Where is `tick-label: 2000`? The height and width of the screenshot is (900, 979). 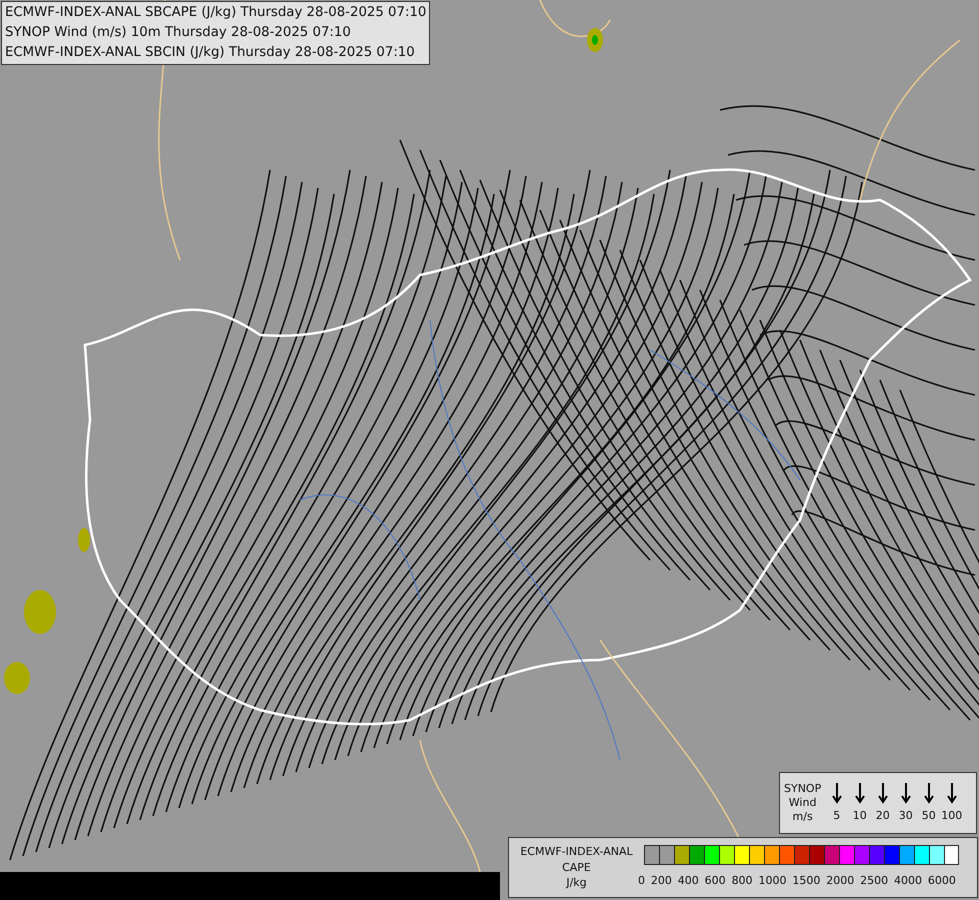
tick-label: 2000 is located at coordinates (840, 881).